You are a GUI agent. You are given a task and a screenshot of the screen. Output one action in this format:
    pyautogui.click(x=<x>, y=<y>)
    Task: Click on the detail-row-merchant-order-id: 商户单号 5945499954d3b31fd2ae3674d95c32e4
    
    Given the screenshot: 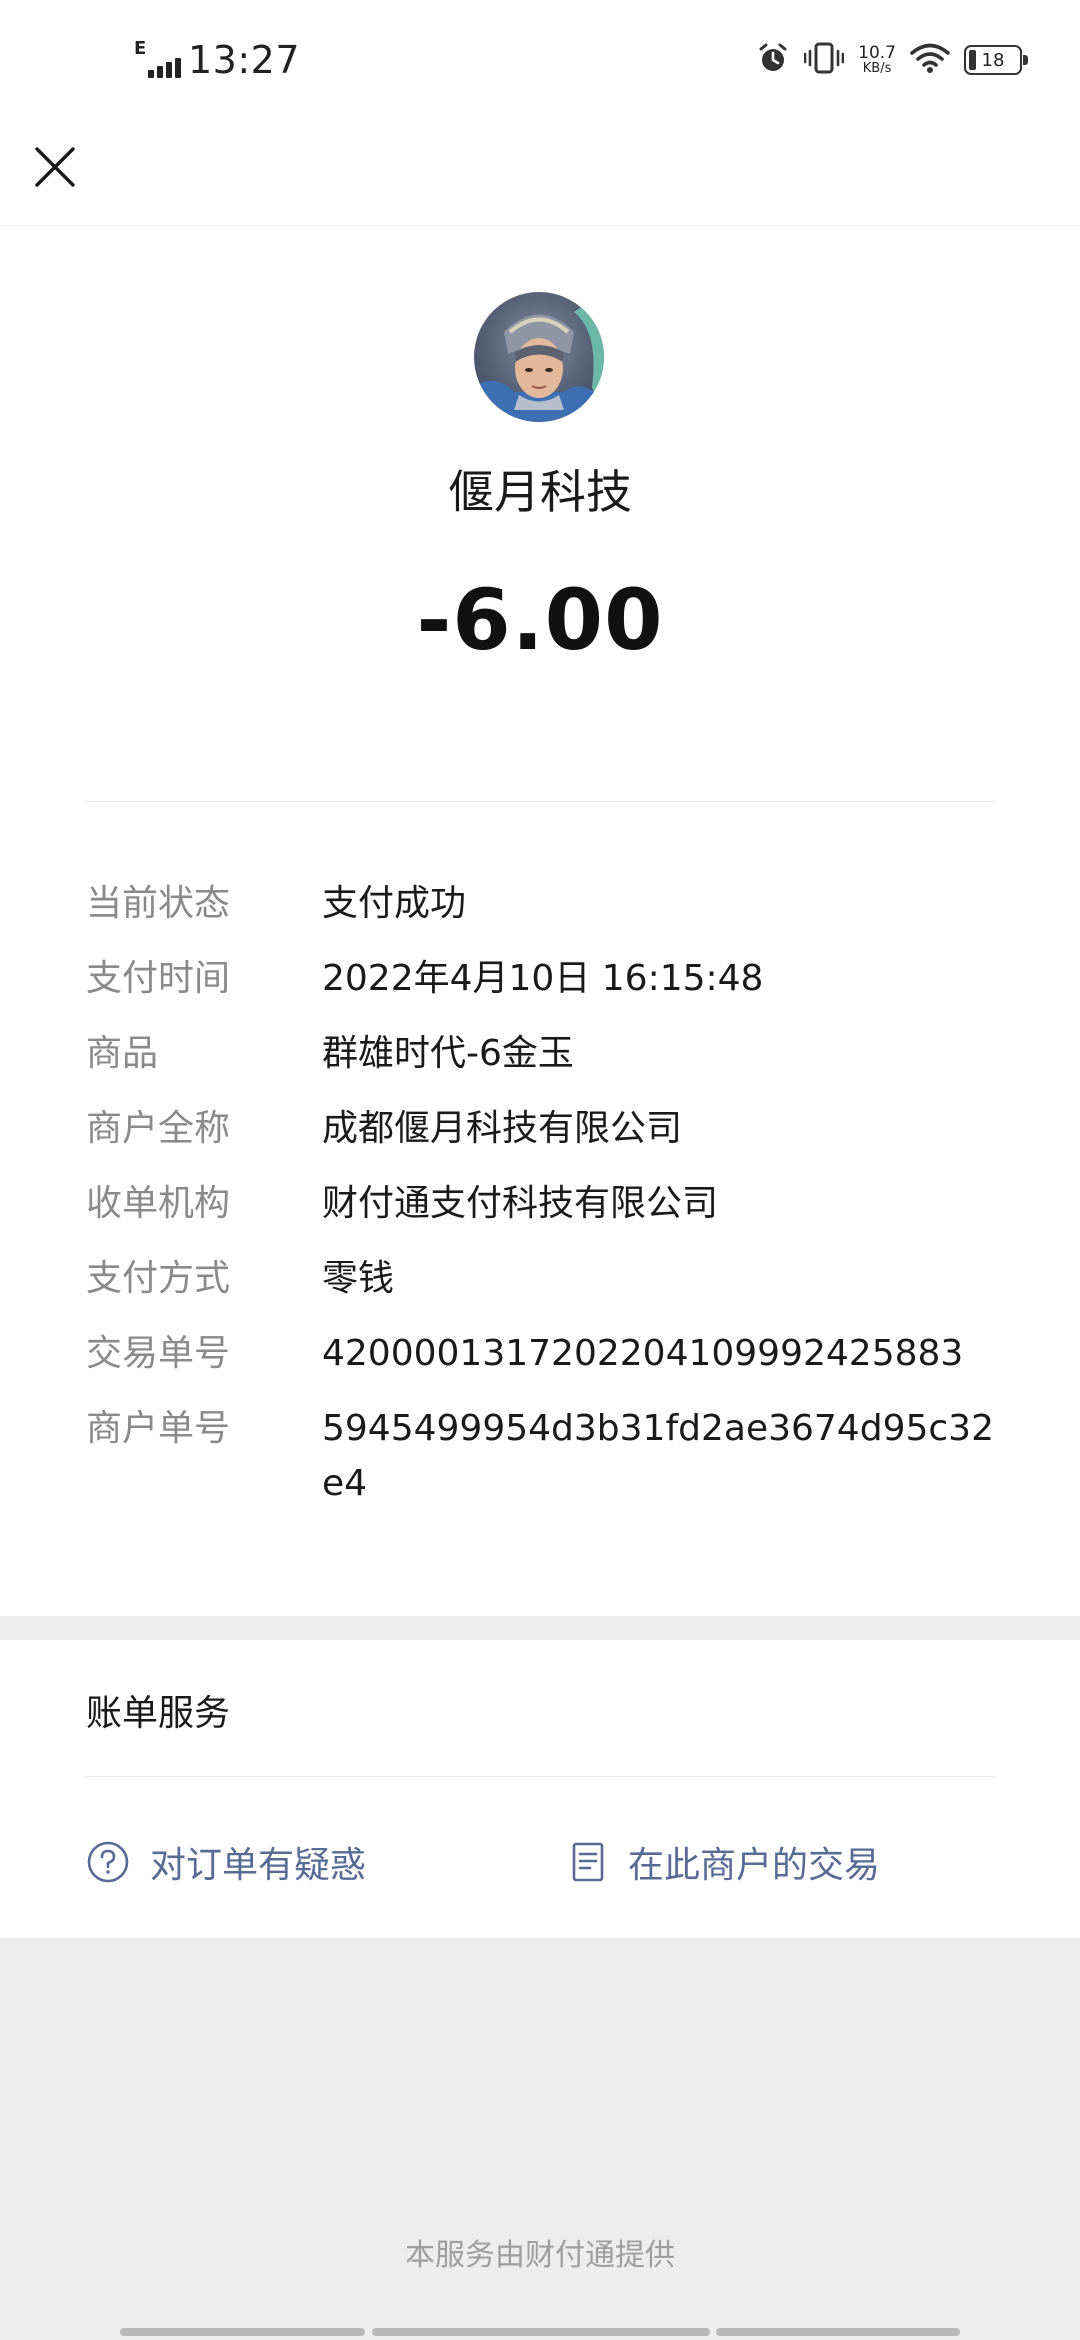 What is the action you would take?
    pyautogui.click(x=546, y=1451)
    